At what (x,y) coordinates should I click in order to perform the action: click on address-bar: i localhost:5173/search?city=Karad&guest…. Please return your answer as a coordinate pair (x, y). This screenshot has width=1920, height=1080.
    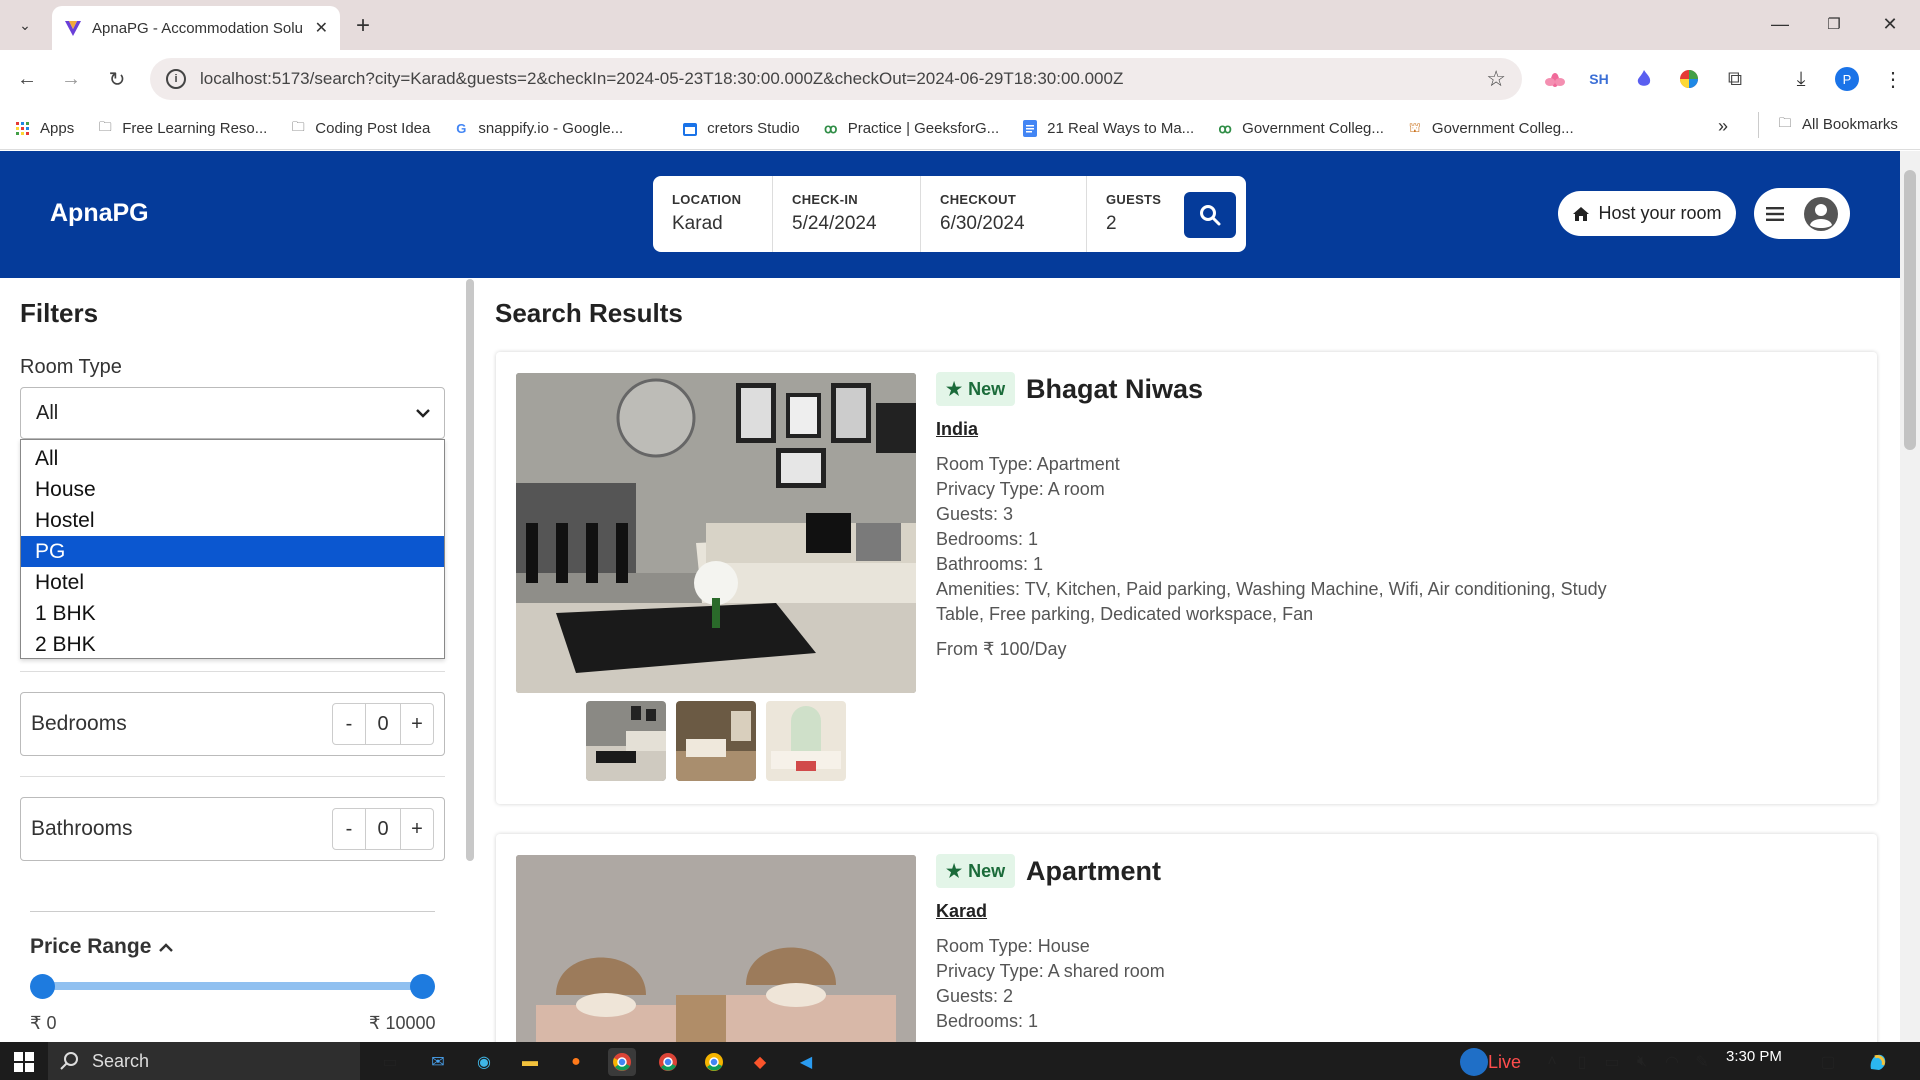
    Looking at the image, I should click on (836, 79).